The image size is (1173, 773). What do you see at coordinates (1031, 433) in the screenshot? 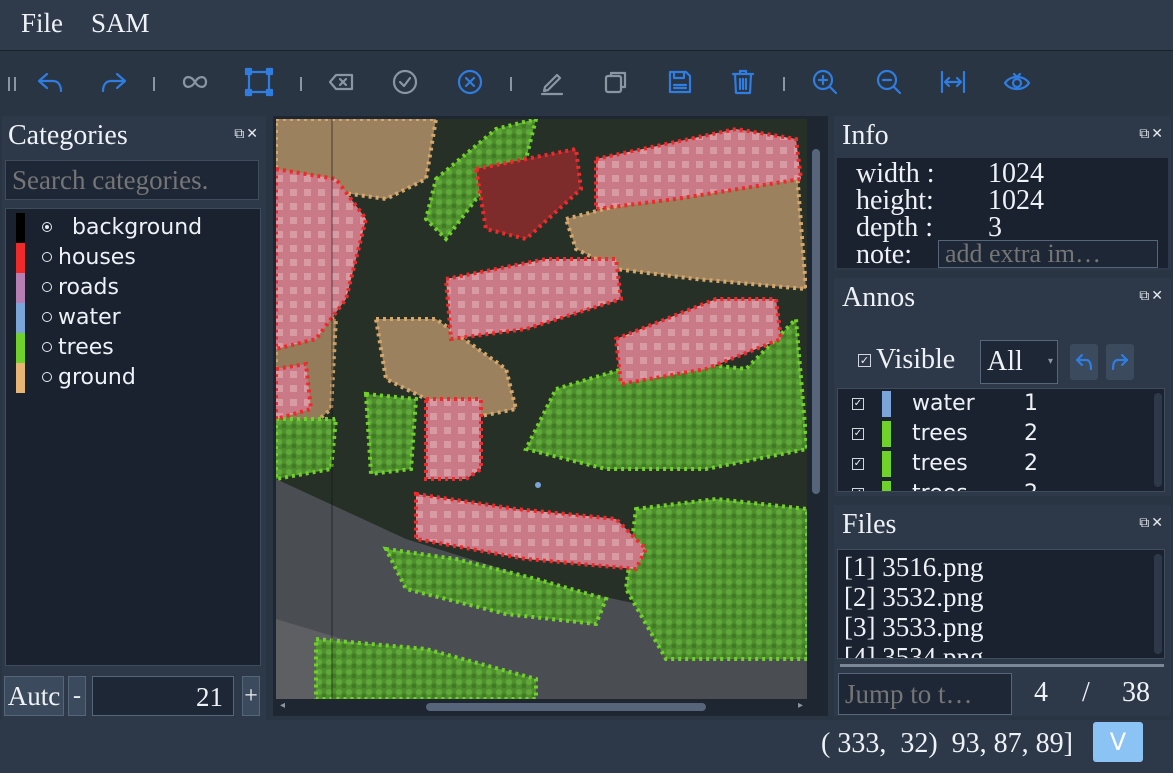
I see `annotation-count: 2` at bounding box center [1031, 433].